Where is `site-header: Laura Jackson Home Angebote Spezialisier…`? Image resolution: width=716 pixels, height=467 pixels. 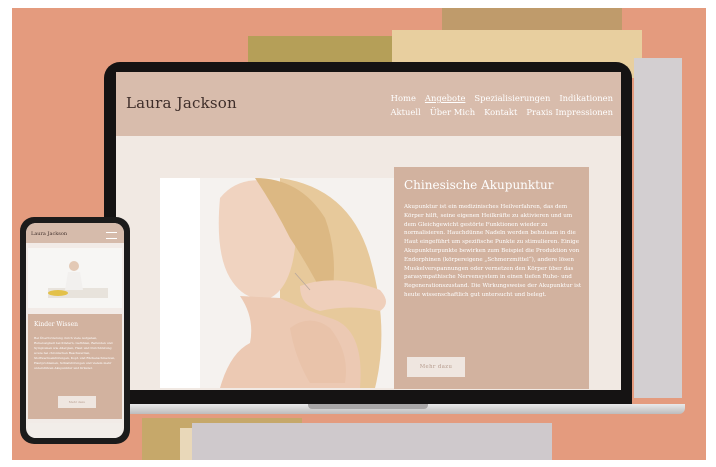 site-header: Laura Jackson Home Angebote Spezialisier… is located at coordinates (368, 104).